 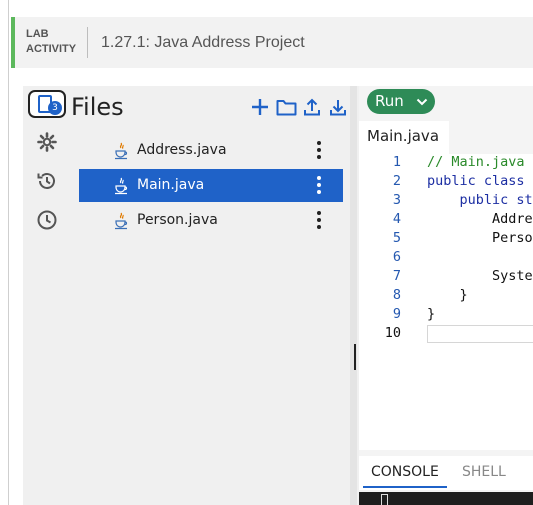 I want to click on files-count-badge: 3, so click(x=55, y=108).